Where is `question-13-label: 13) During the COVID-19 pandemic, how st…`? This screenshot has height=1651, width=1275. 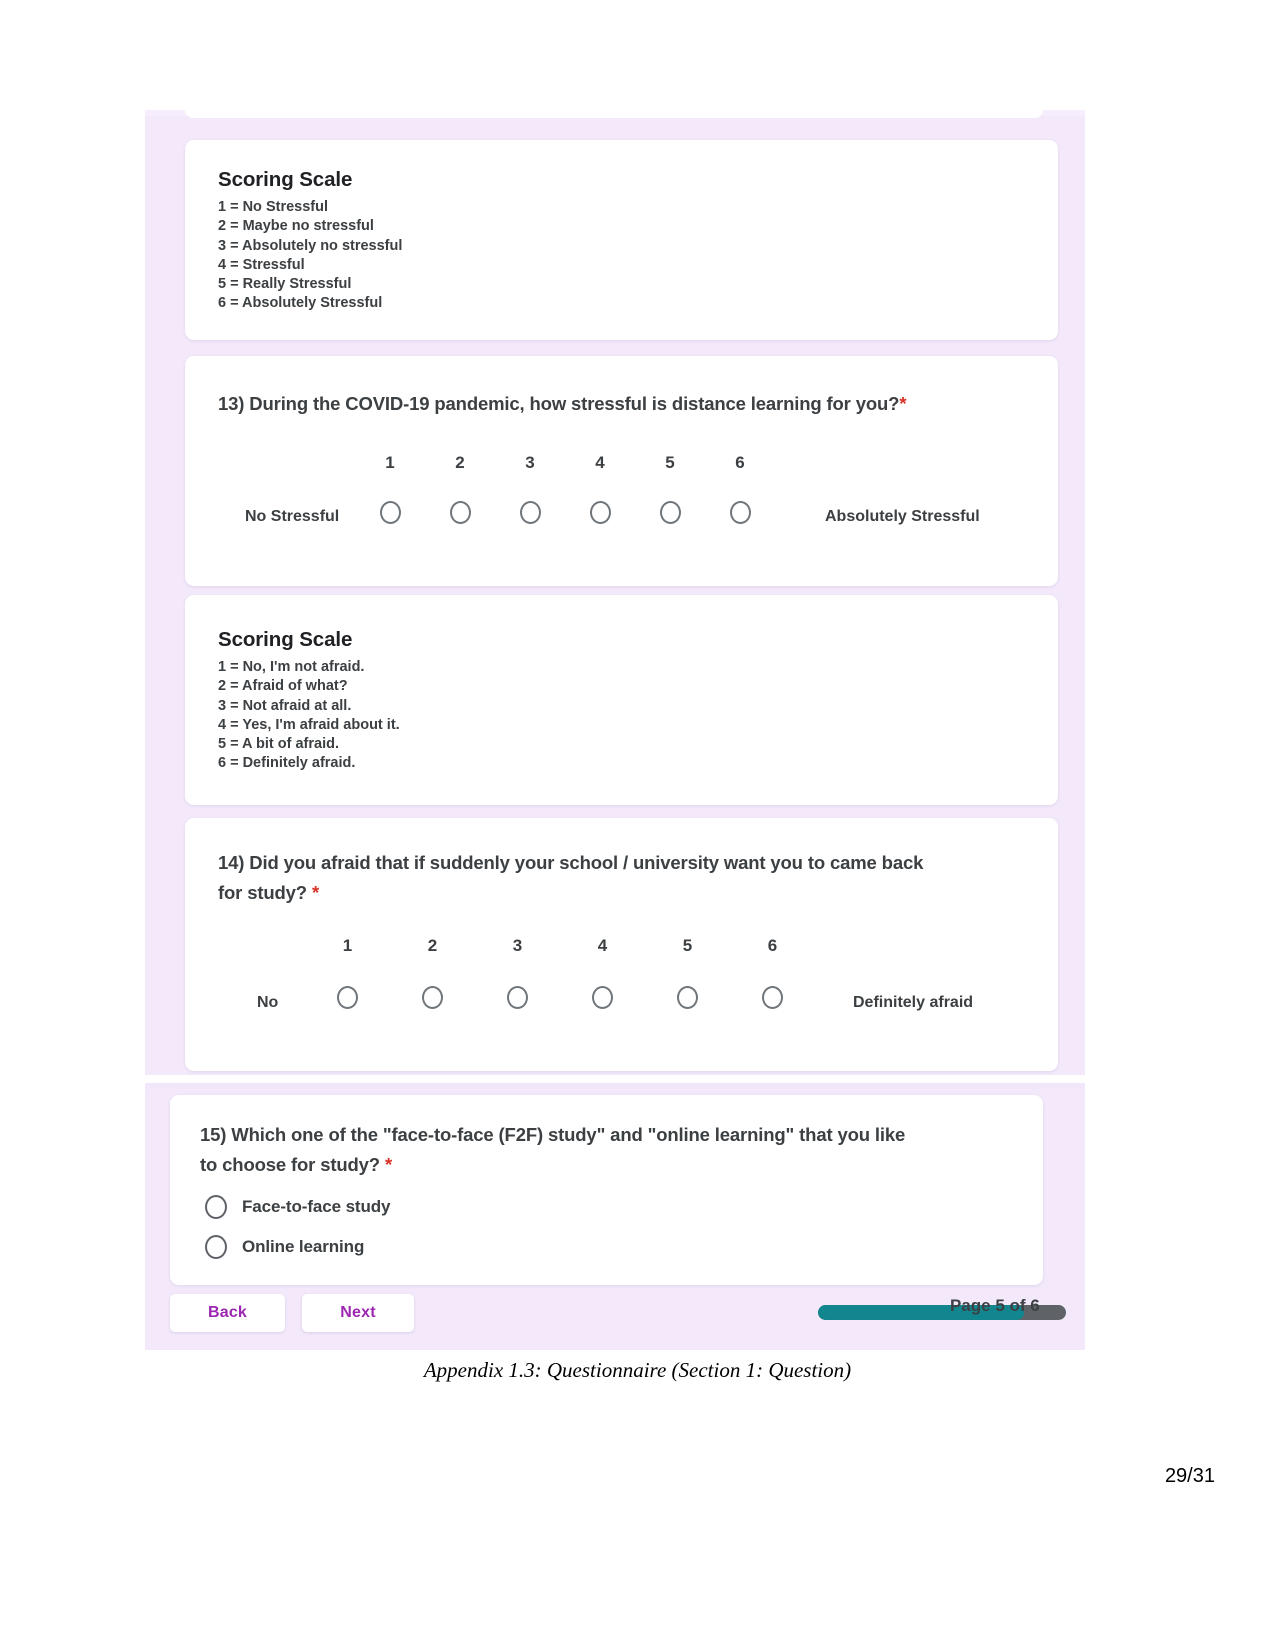
question-13-label: 13) During the COVID-19 pandemic, how st… is located at coordinates (559, 403).